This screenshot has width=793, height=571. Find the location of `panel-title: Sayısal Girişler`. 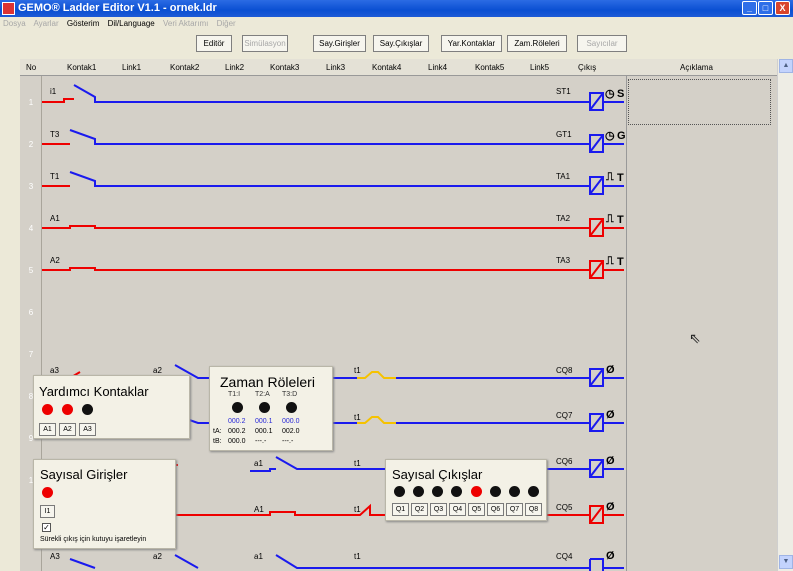

panel-title: Sayısal Girişler is located at coordinates (84, 474).